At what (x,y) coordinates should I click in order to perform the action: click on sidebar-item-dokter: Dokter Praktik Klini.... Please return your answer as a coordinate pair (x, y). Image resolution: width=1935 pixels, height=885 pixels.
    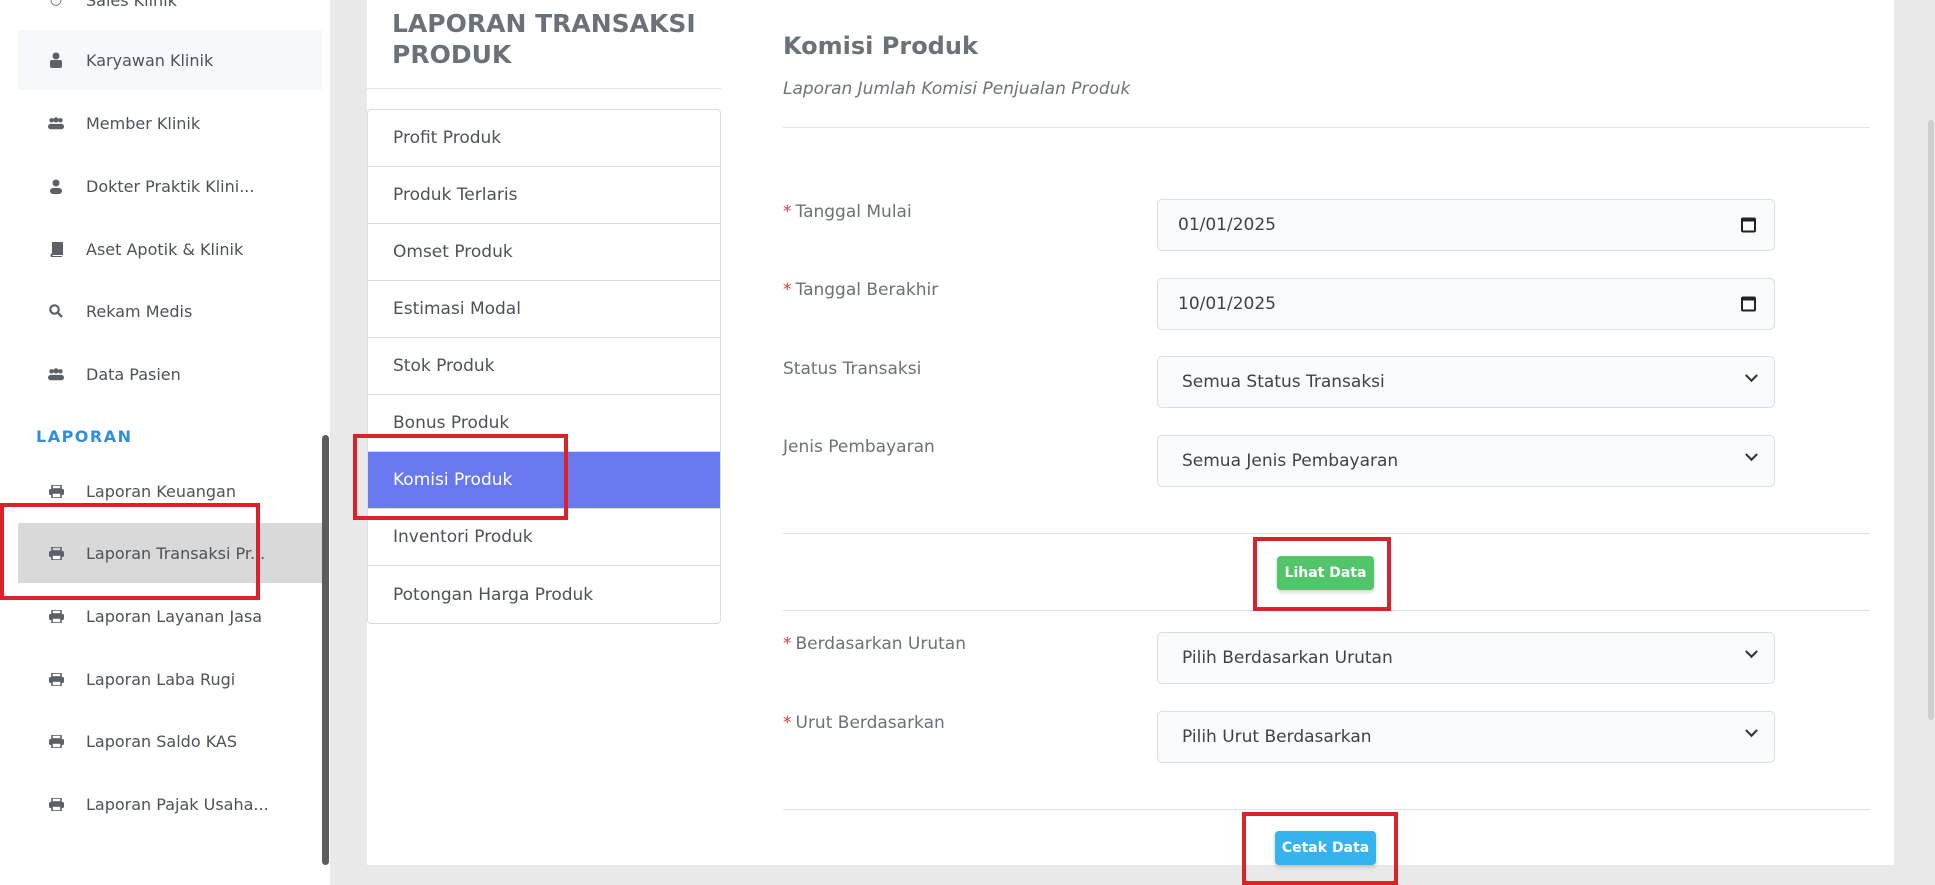
    Looking at the image, I should click on (170, 186).